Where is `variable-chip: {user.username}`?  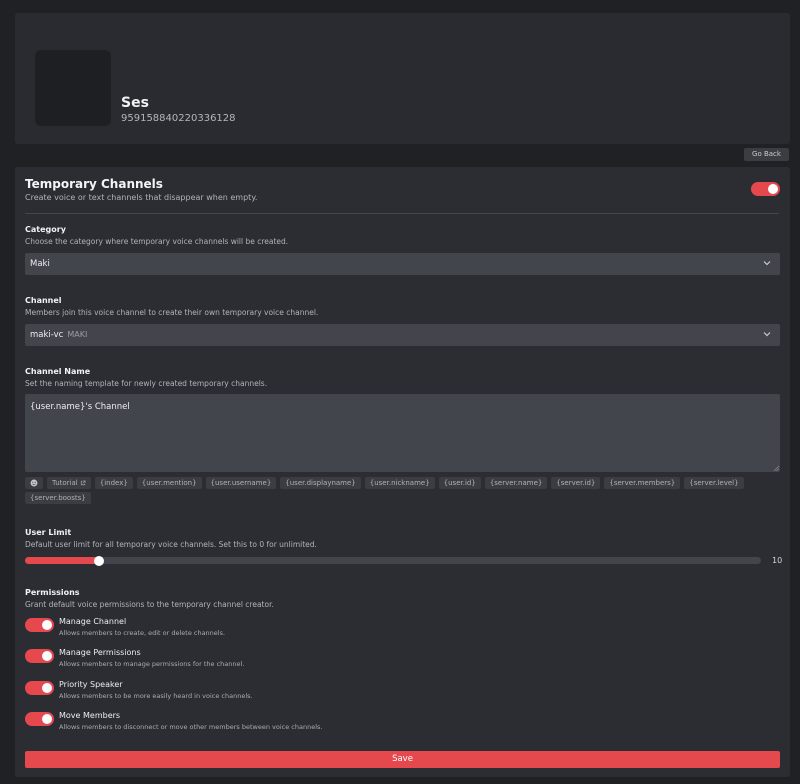
variable-chip: {user.username} is located at coordinates (241, 483).